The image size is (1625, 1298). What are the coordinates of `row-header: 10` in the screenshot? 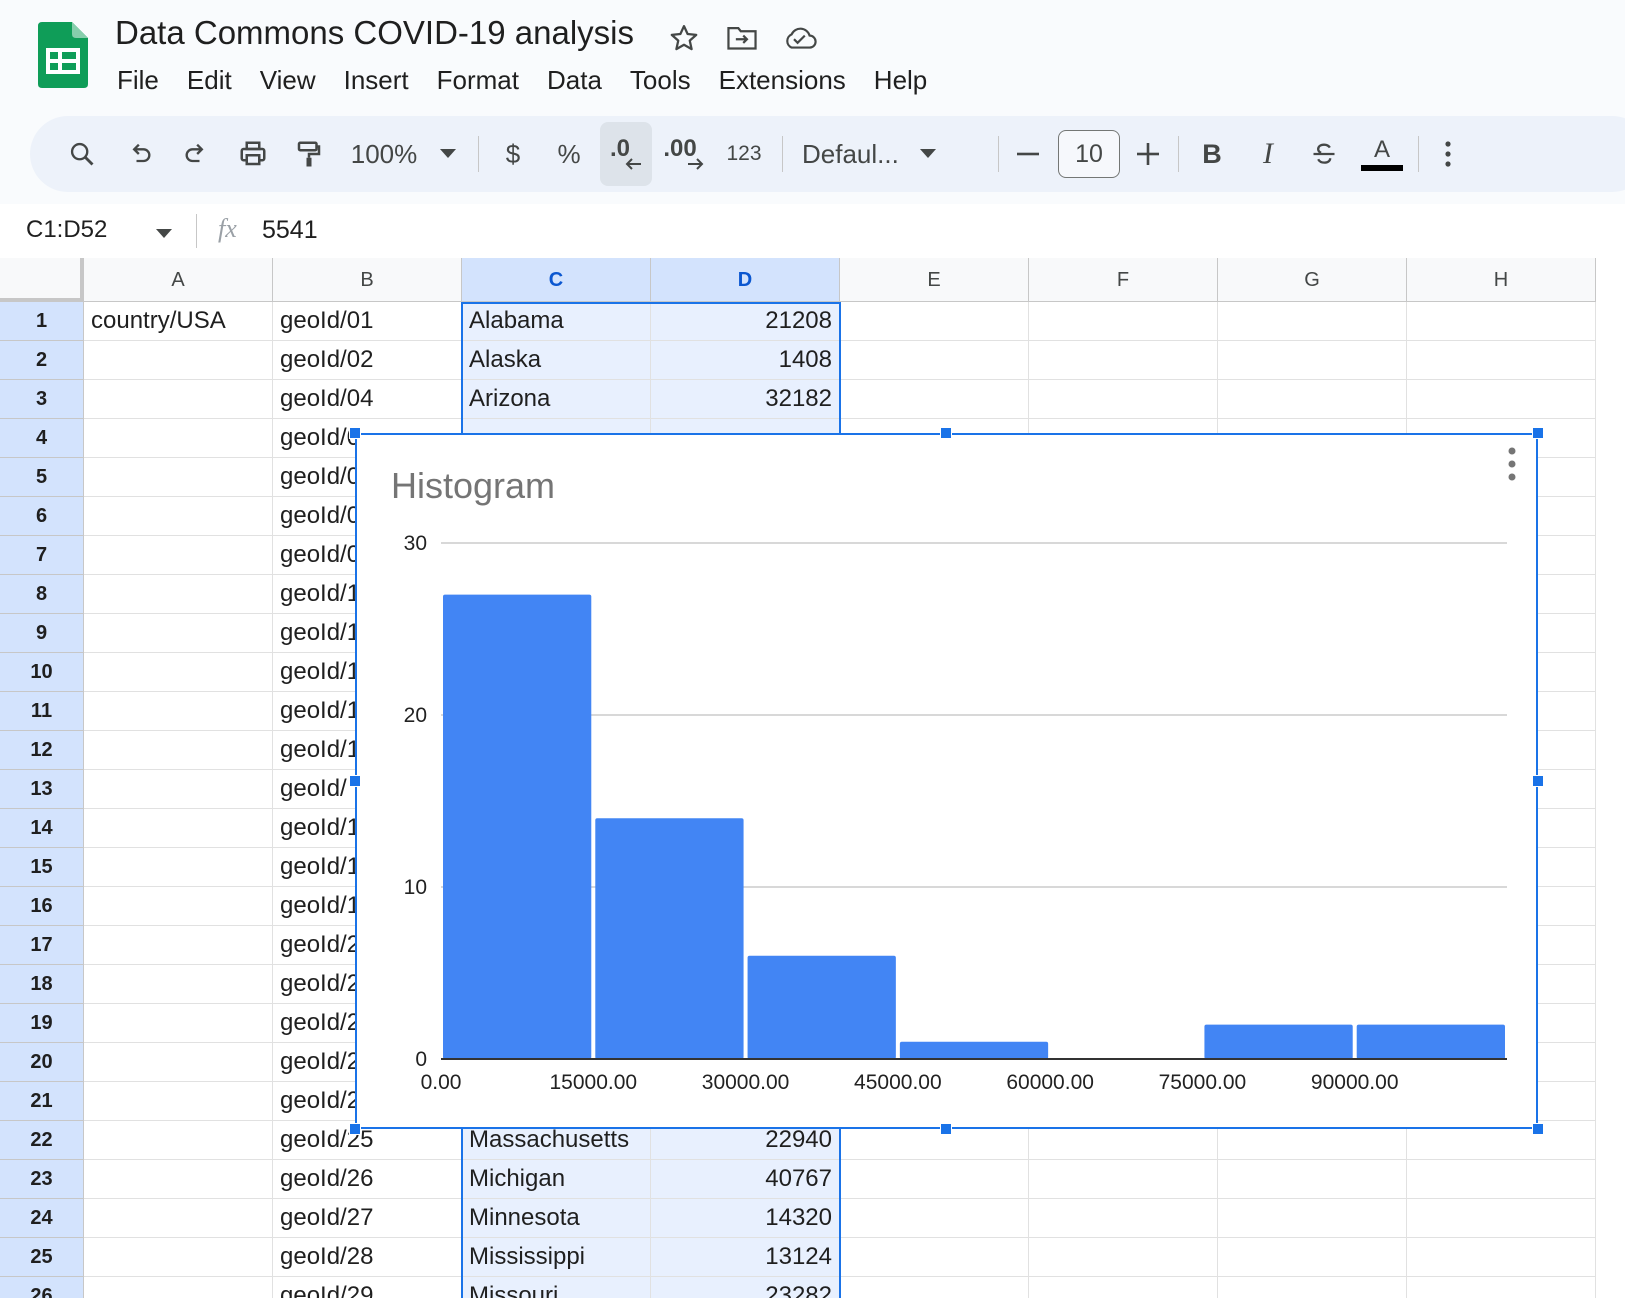 It's located at (42, 672).